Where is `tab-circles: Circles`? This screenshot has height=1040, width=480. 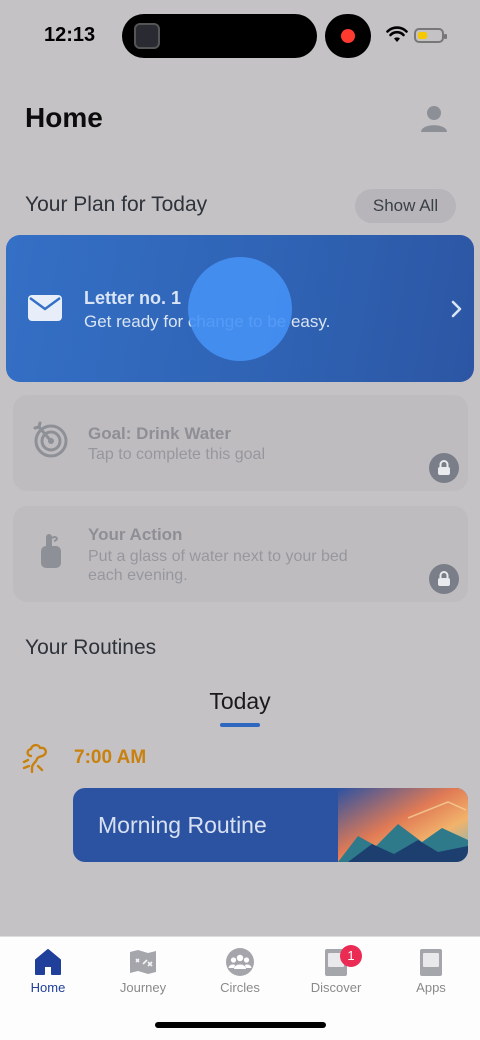
tab-circles: Circles is located at coordinates (240, 977).